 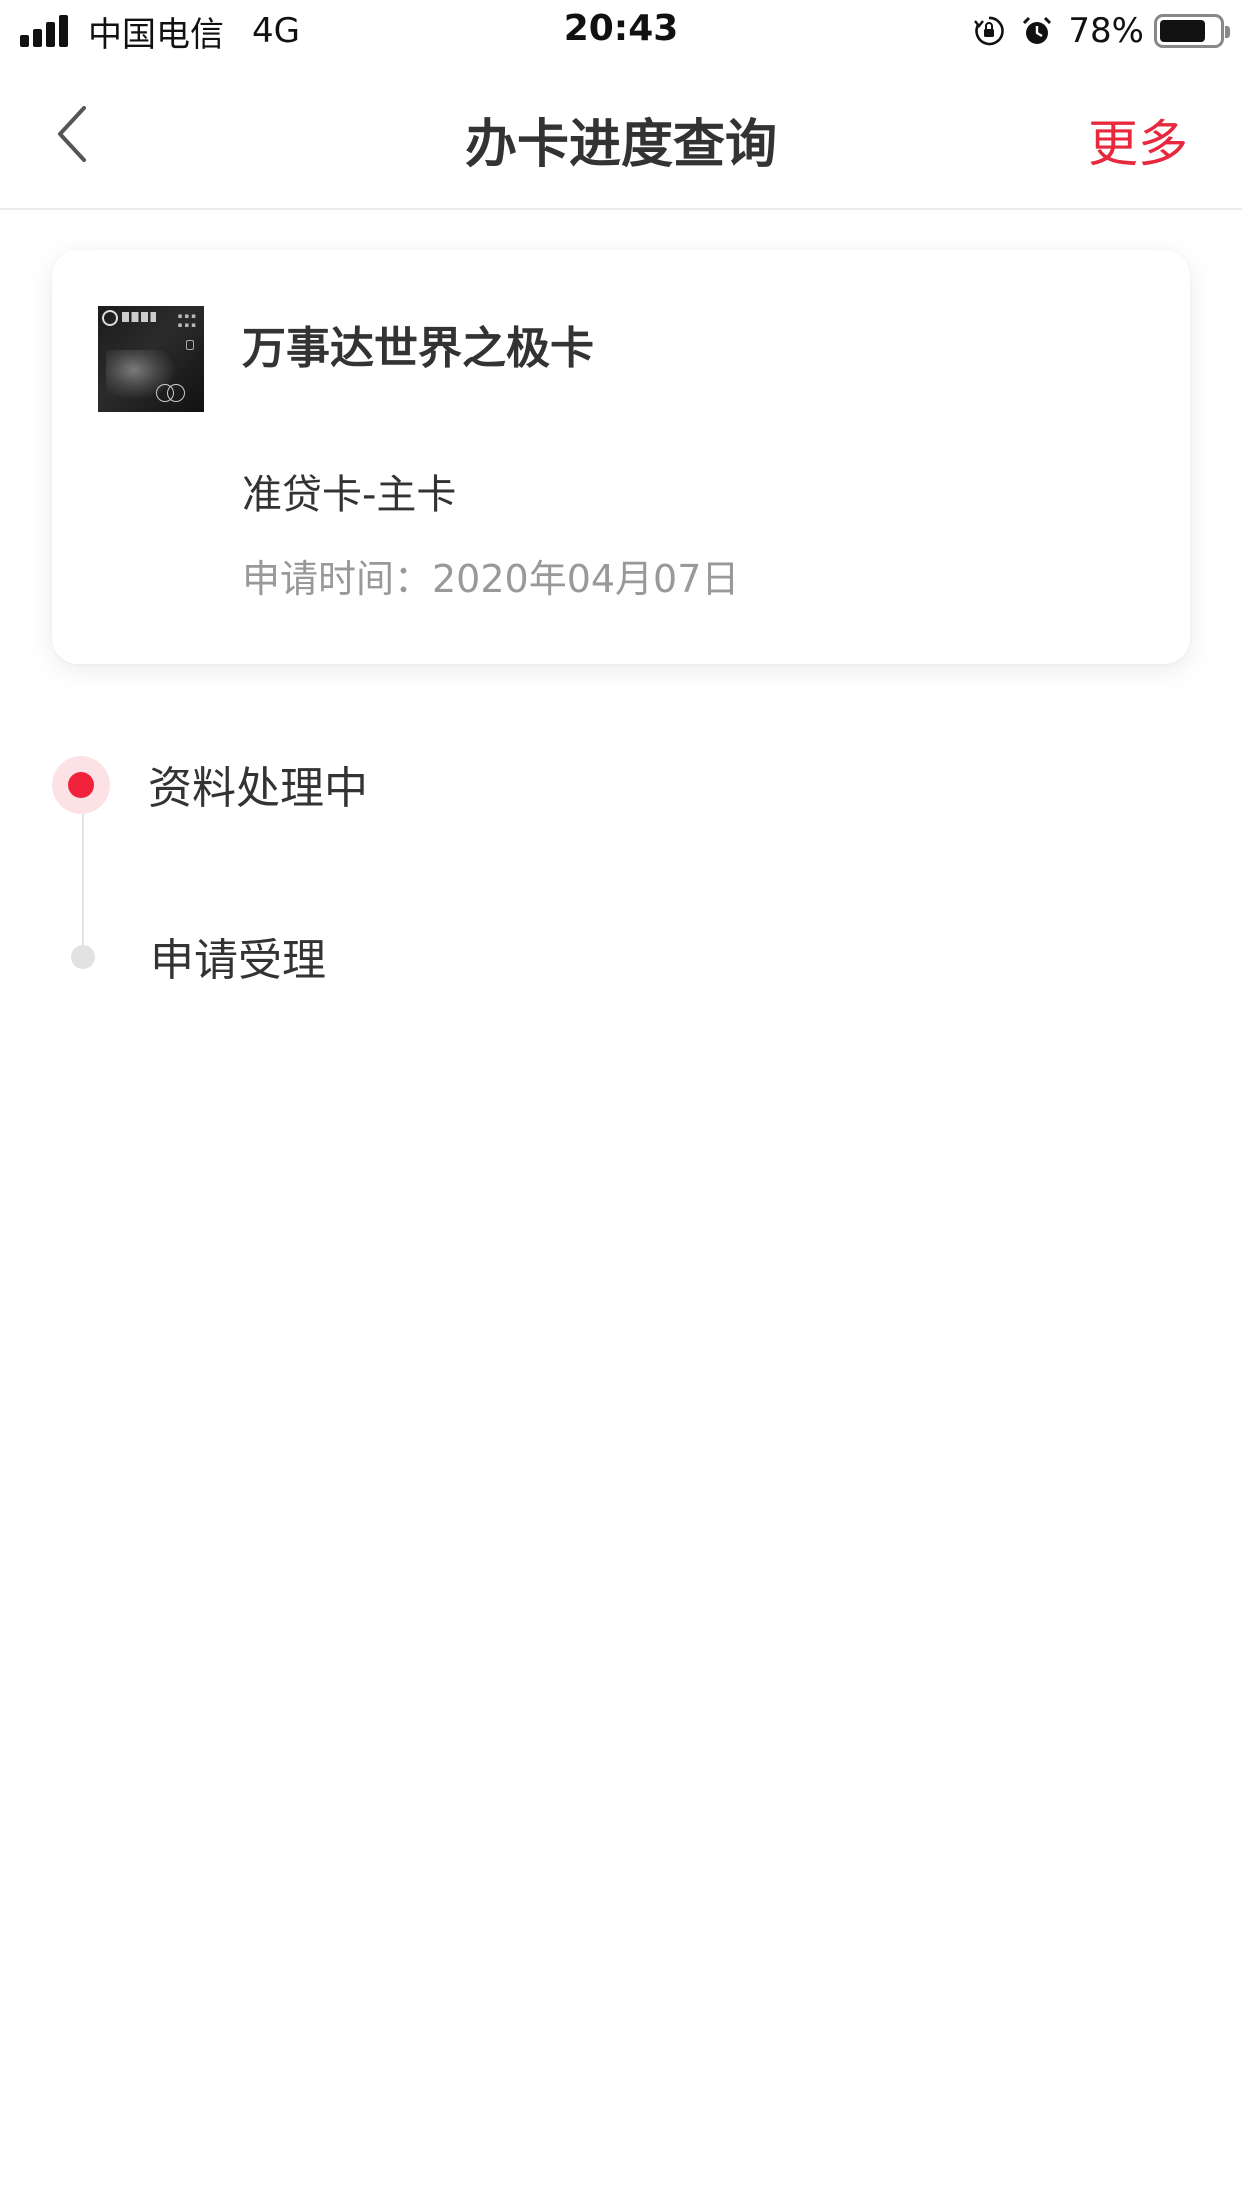 I want to click on card-tier-mark: ▪▪▪ ▪▪▪, so click(x=187, y=320).